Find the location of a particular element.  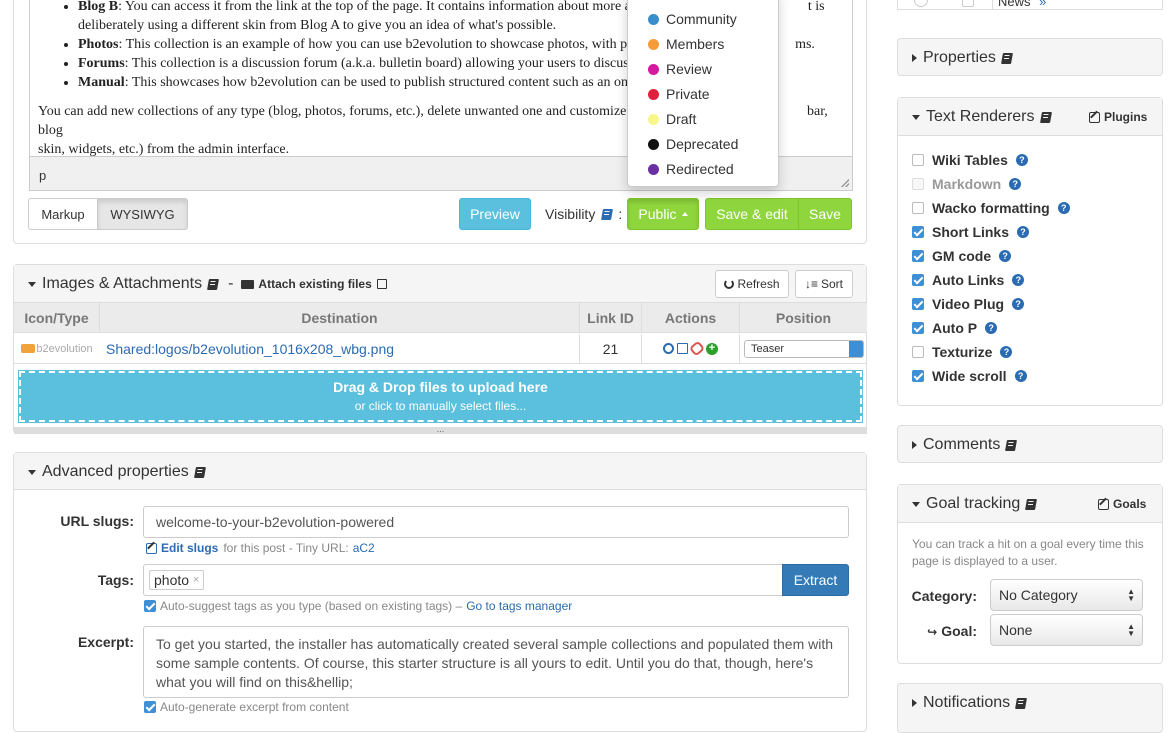

auto-generate-excerpt-checkbox is located at coordinates (150, 707).